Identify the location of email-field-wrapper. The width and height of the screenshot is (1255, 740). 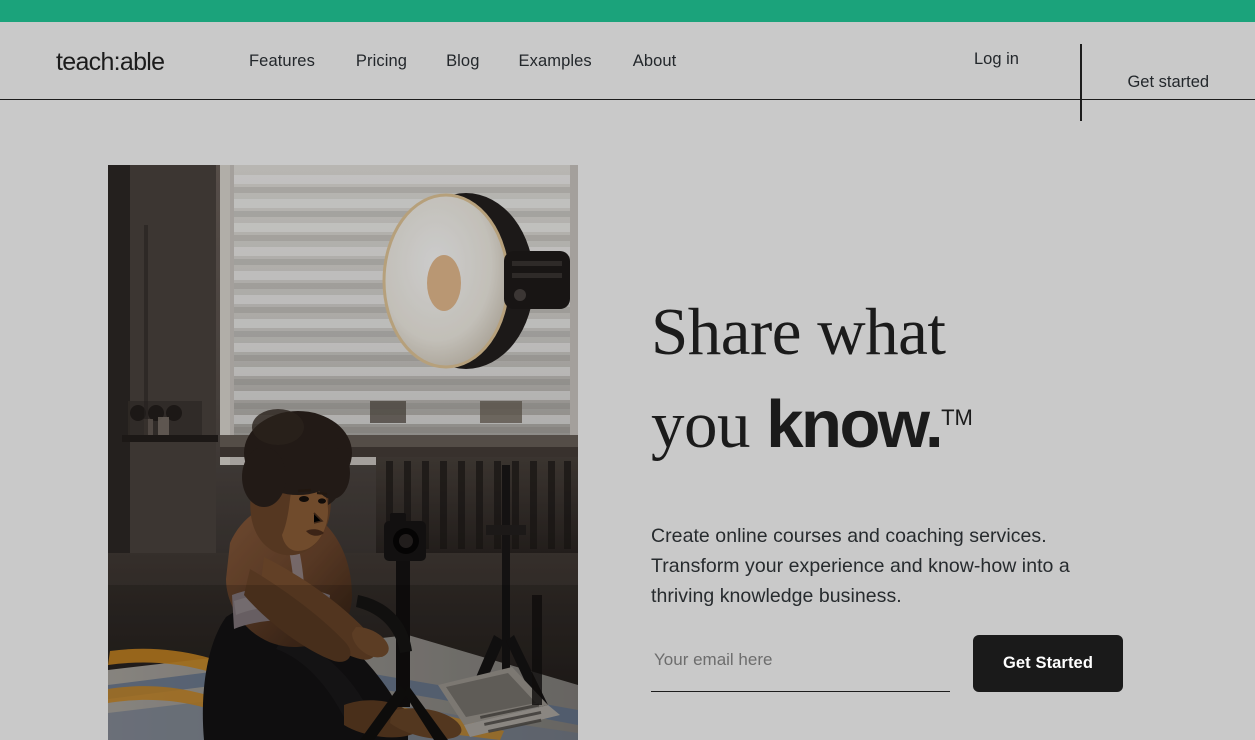
(800, 663).